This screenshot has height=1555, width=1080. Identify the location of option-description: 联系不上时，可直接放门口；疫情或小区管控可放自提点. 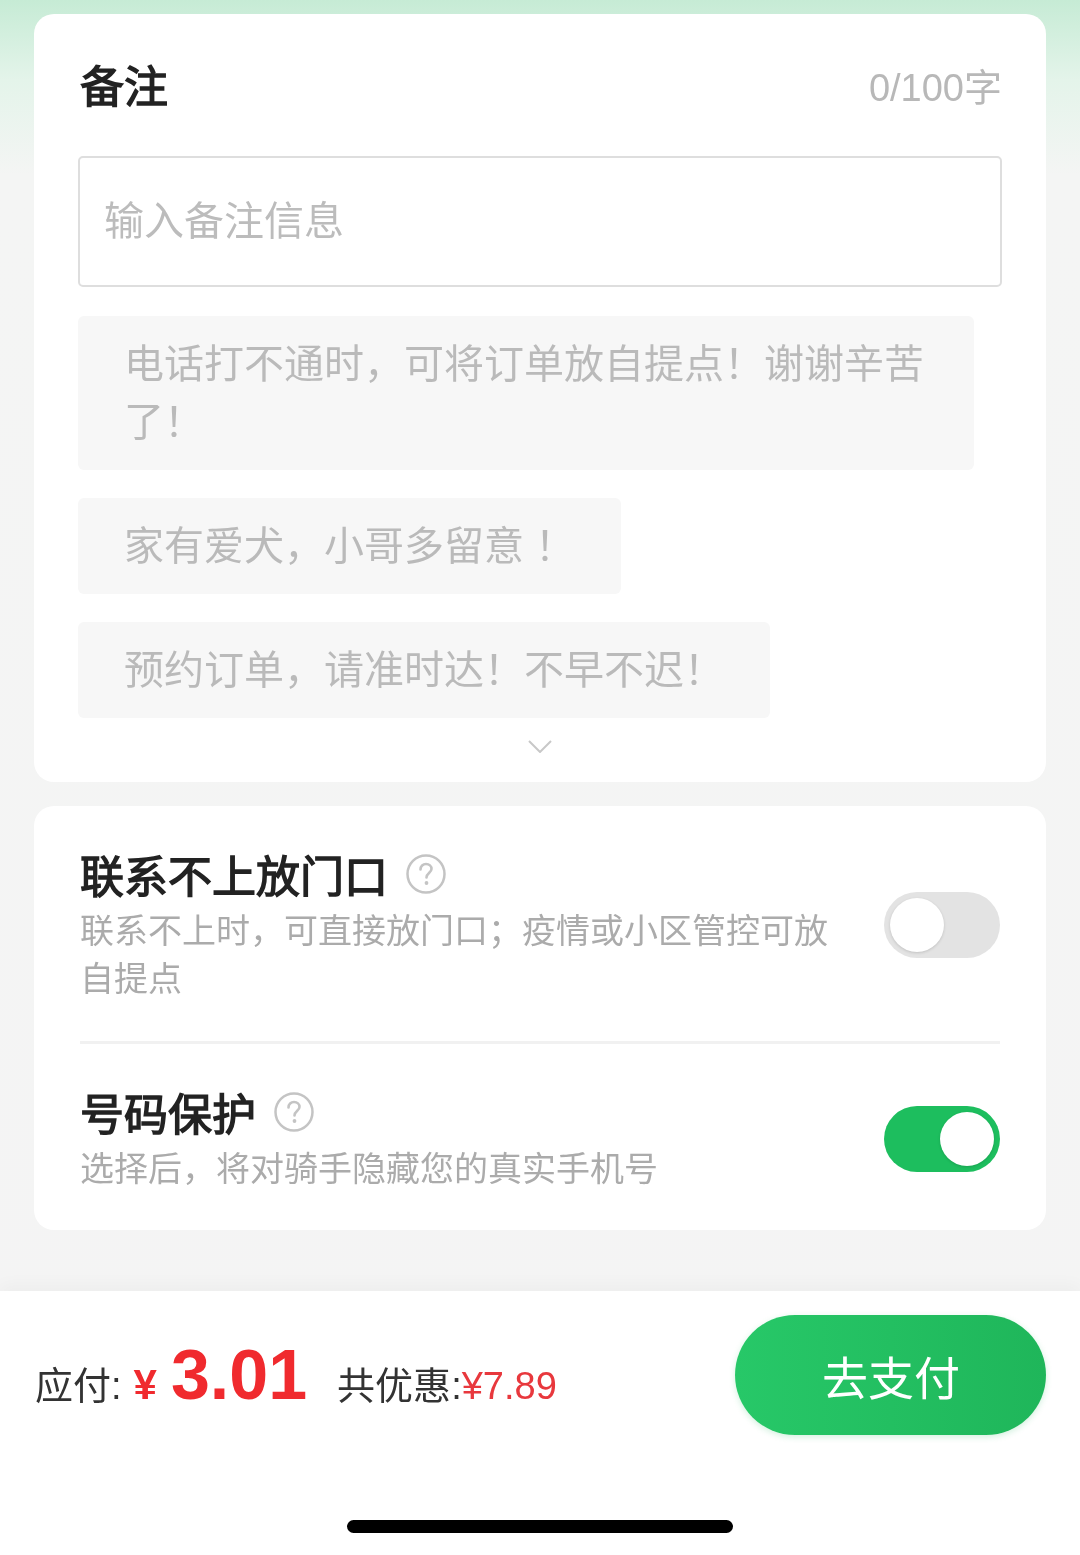
(454, 955).